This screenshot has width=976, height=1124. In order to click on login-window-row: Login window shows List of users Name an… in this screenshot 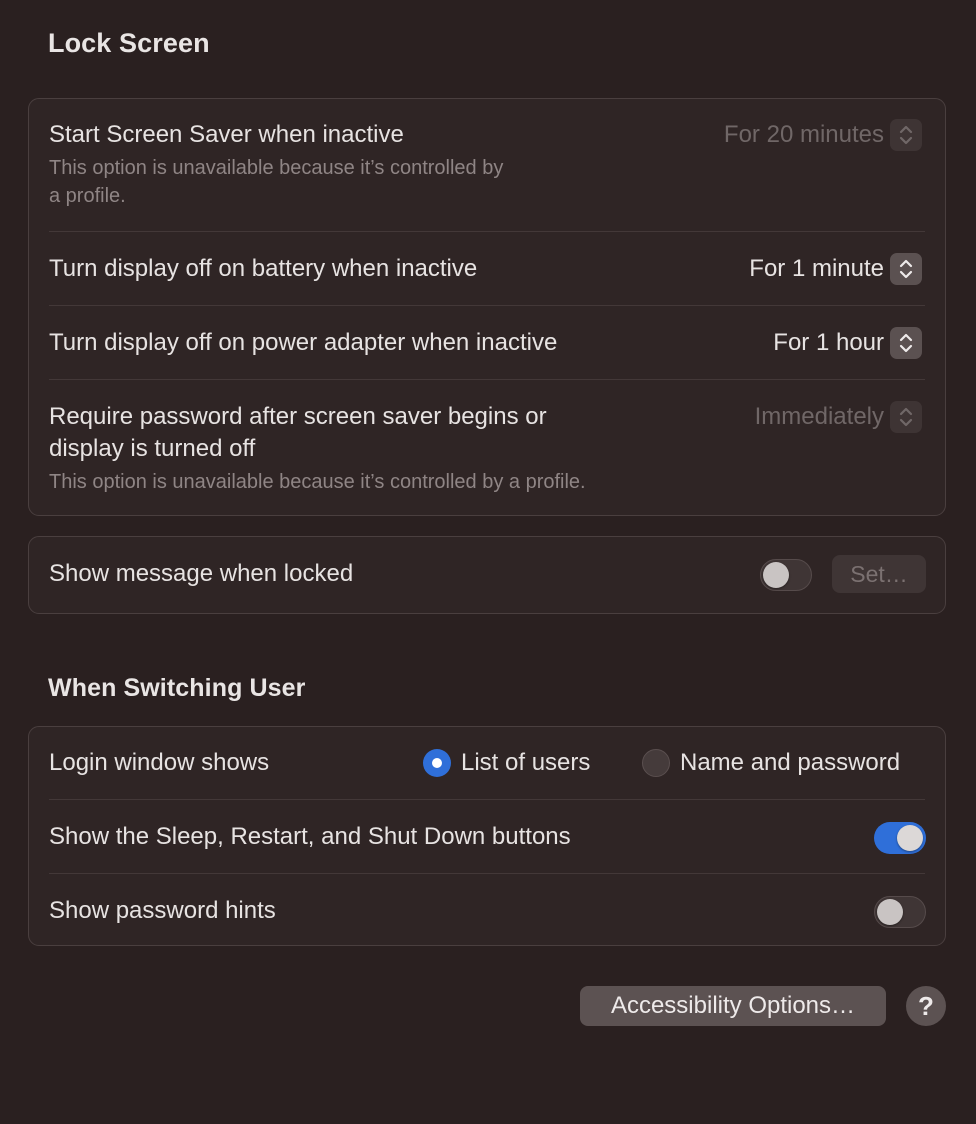, I will do `click(487, 763)`.